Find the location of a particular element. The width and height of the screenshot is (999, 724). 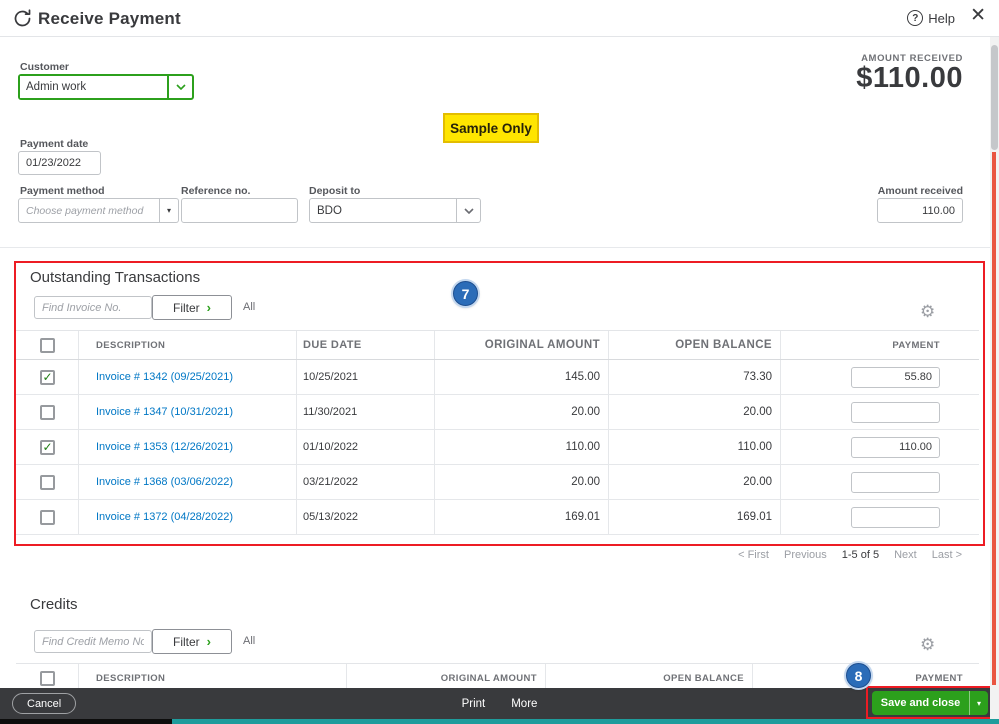

close-icon: ✕ is located at coordinates (978, 15).